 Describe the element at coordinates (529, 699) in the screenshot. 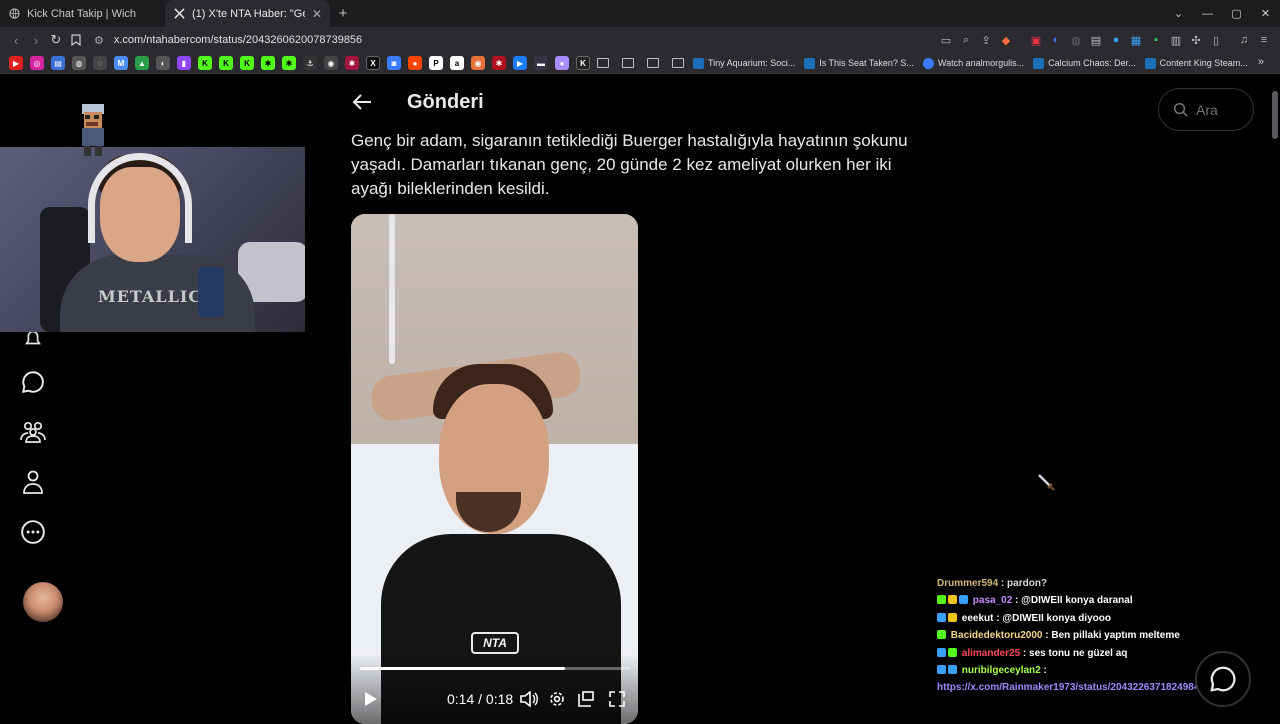

I see `volume-icon` at that location.